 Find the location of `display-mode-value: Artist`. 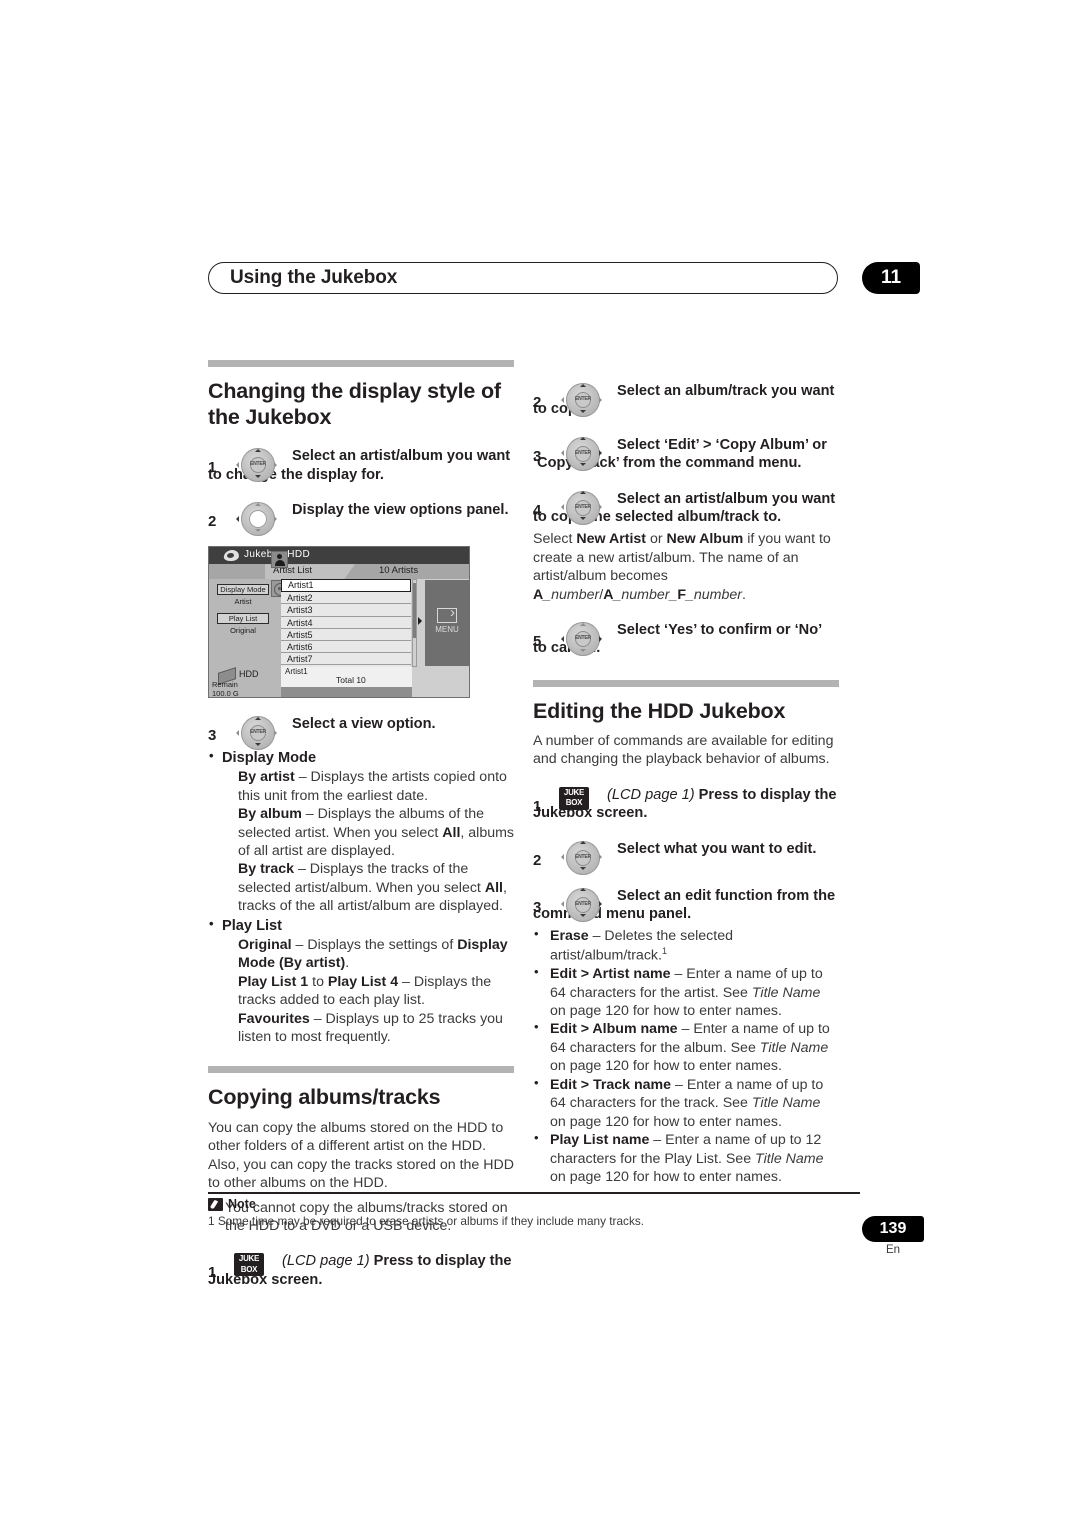

display-mode-value: Artist is located at coordinates (243, 602).